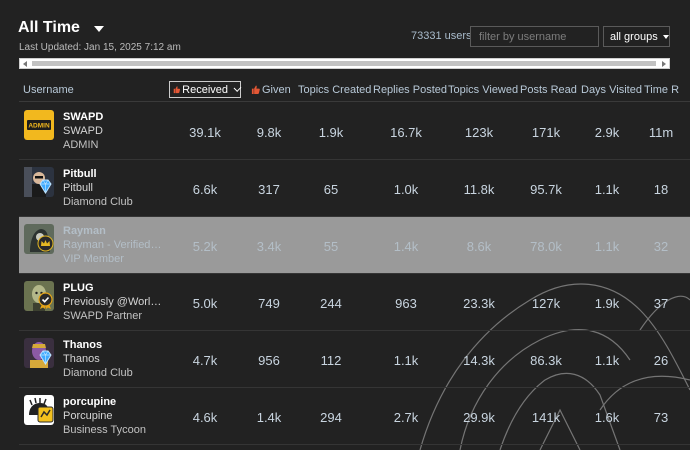  Describe the element at coordinates (82, 345) in the screenshot. I see `user-name: Thanos` at that location.